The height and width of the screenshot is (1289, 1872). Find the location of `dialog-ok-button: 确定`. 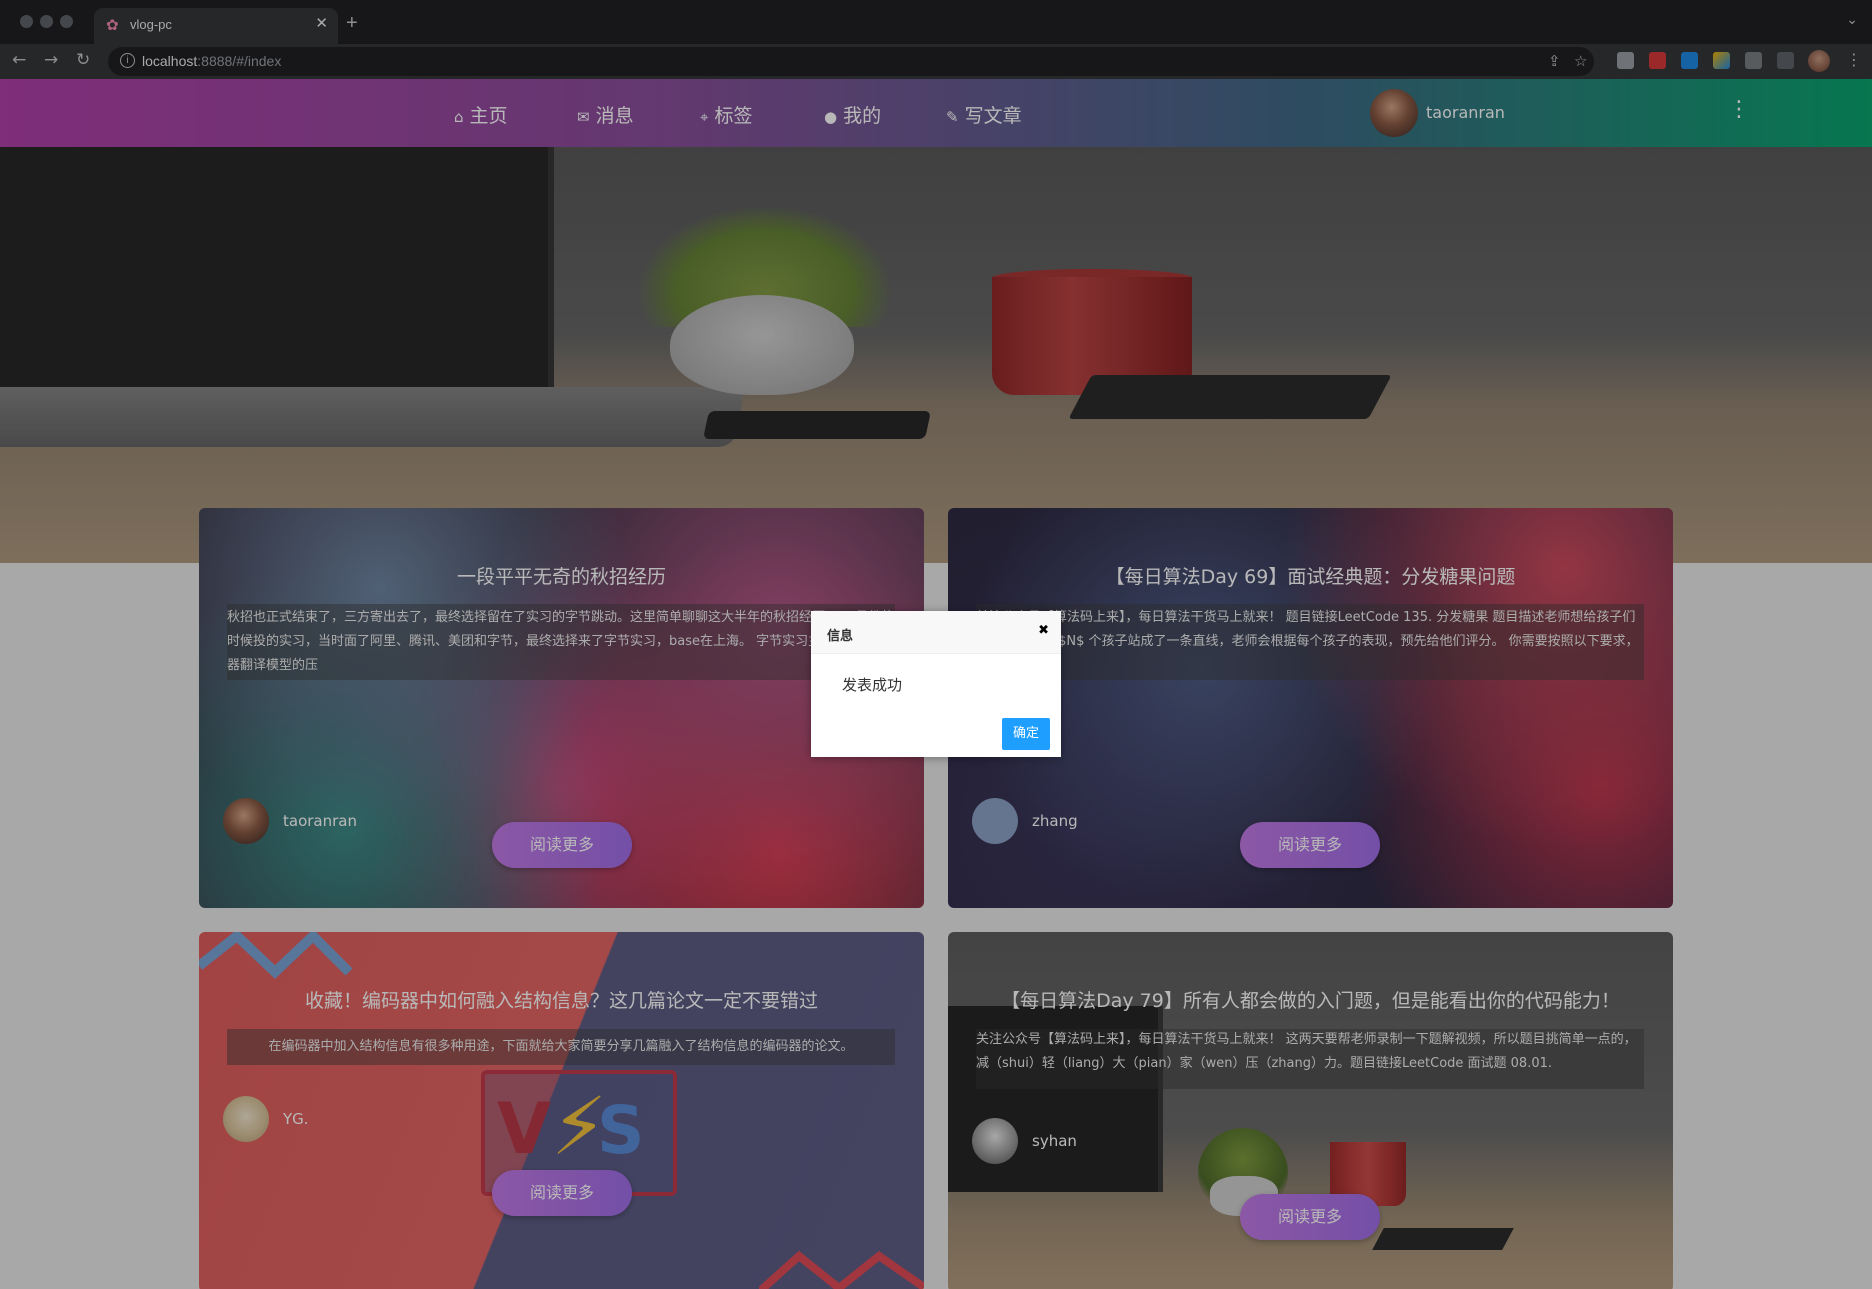

dialog-ok-button: 确定 is located at coordinates (1026, 734).